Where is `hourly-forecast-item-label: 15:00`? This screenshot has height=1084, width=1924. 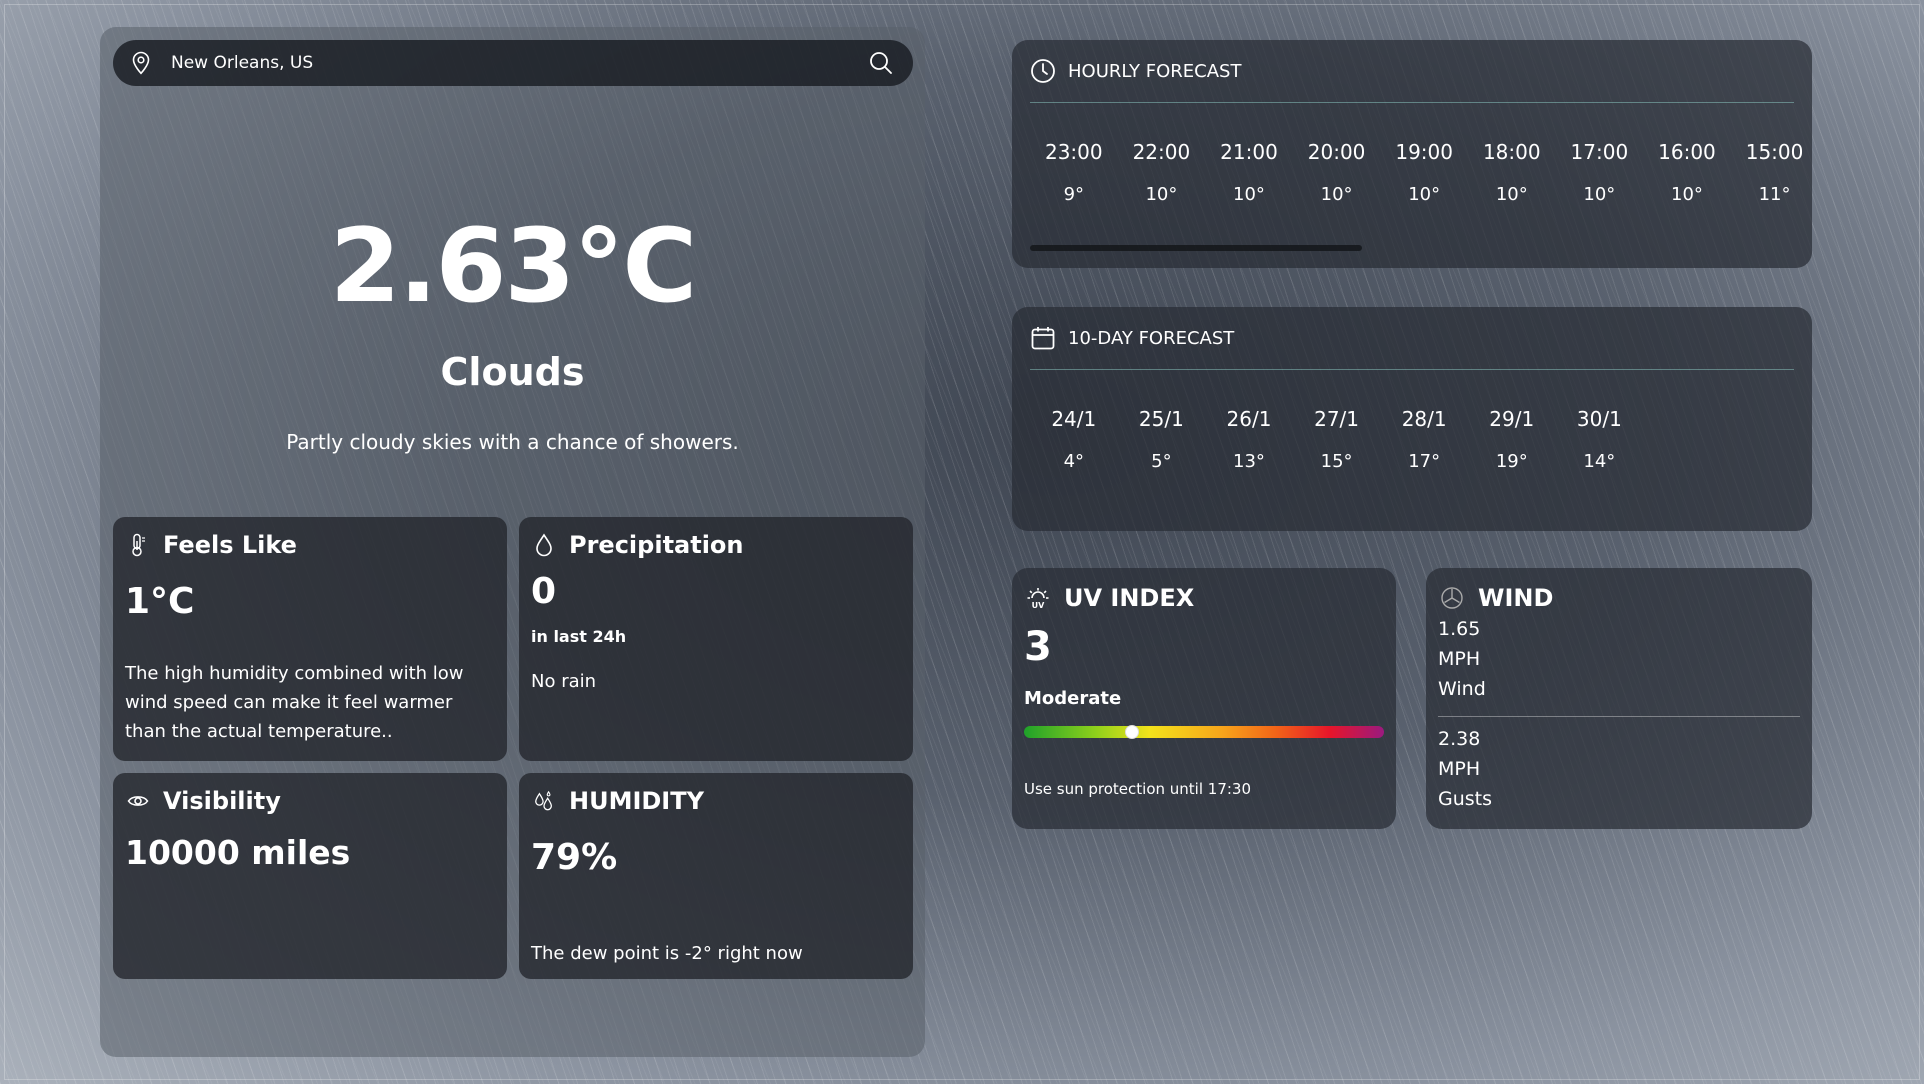
hourly-forecast-item-label: 15:00 is located at coordinates (1774, 152).